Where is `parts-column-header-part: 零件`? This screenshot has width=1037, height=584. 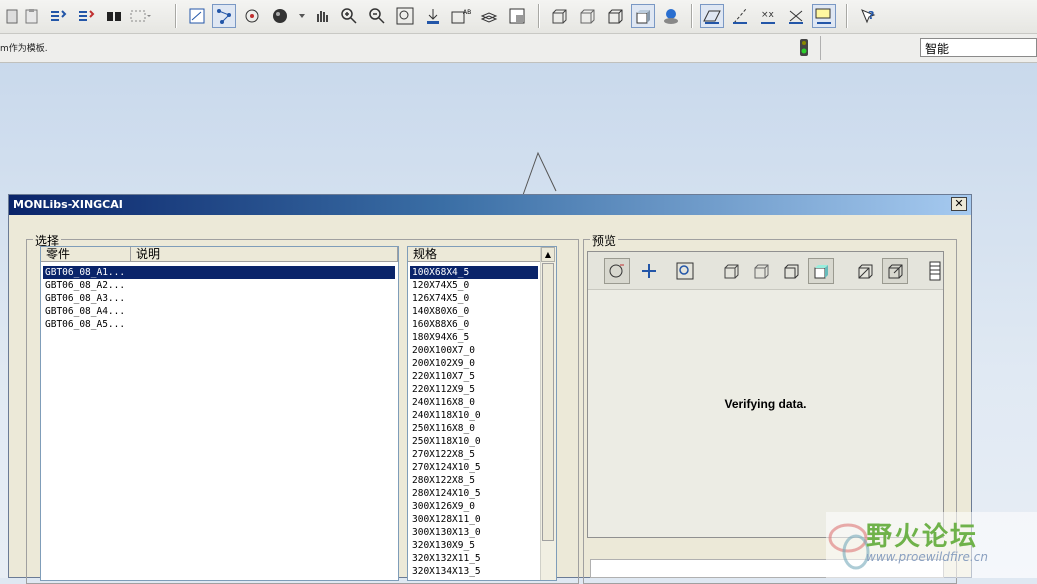 parts-column-header-part: 零件 is located at coordinates (86, 254).